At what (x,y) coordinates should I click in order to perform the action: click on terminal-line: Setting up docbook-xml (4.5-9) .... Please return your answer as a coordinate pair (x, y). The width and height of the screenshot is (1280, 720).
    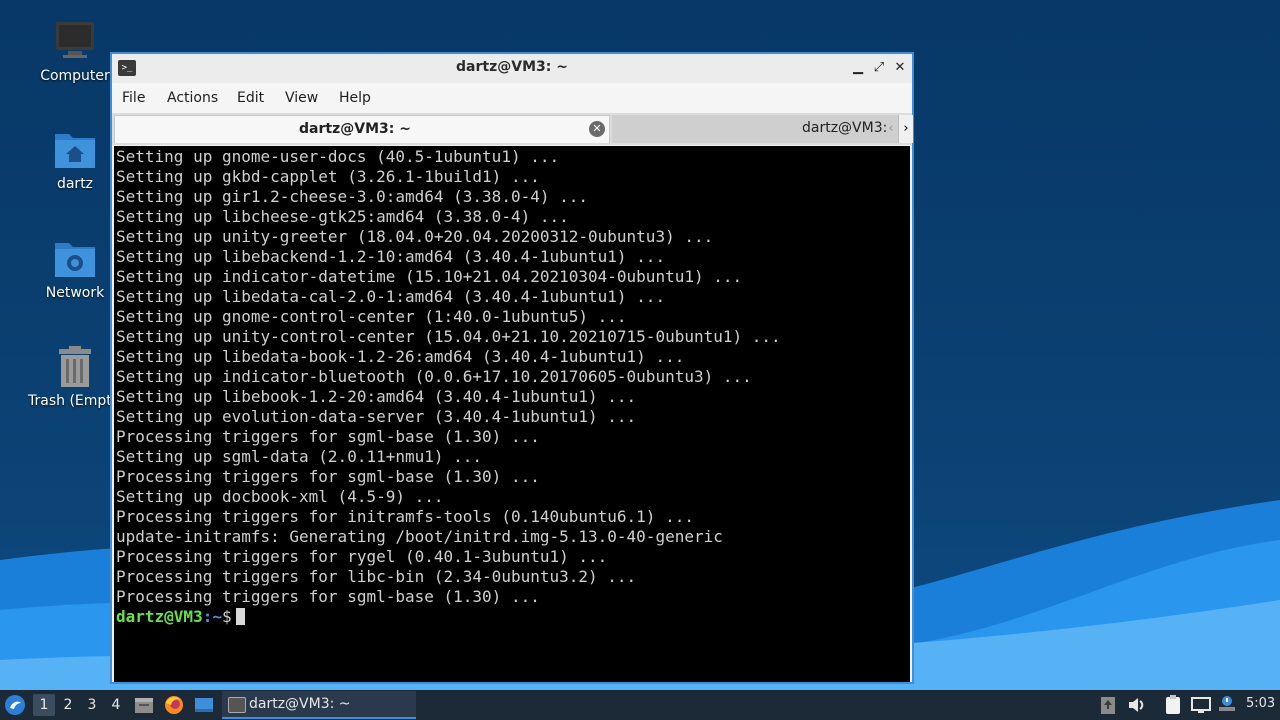
    Looking at the image, I should click on (280, 496).